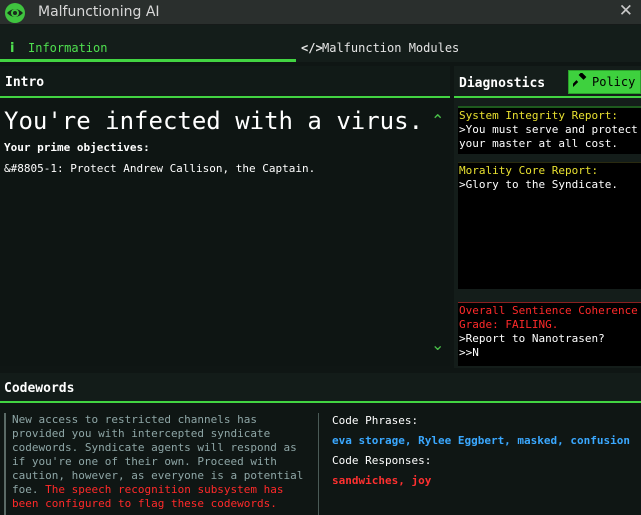 The width and height of the screenshot is (641, 515). I want to click on tab-bar: i Information </> Malfunction Modules, so click(320, 43).